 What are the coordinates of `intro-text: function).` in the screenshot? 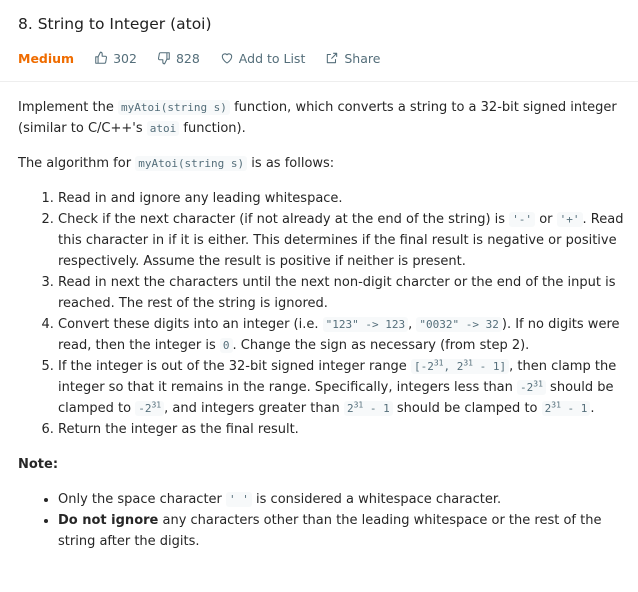 It's located at (212, 128).